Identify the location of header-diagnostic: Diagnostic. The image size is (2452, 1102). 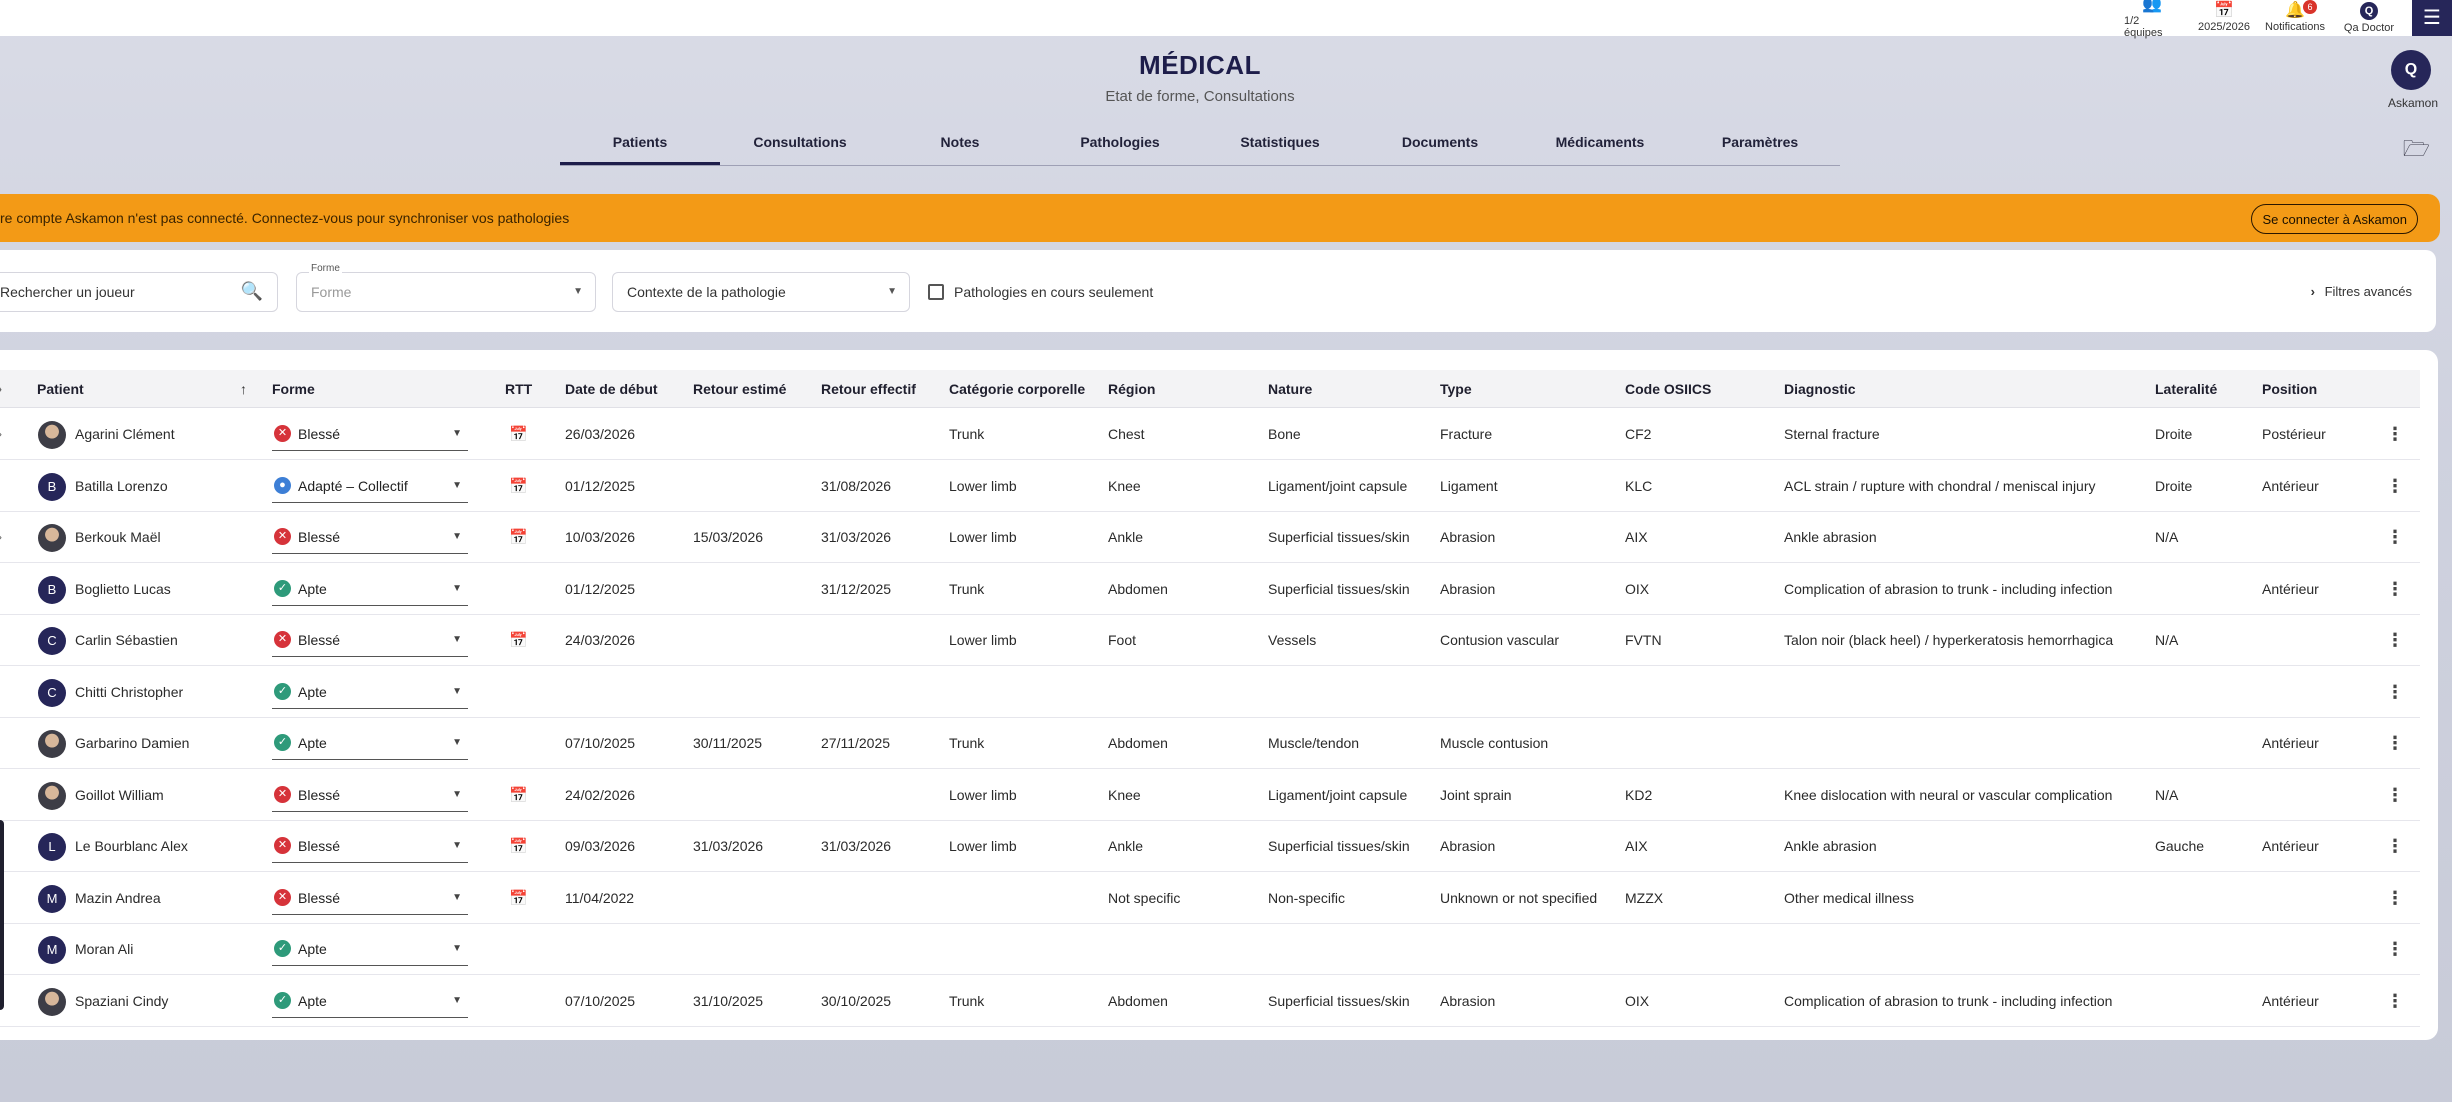
(1820, 389).